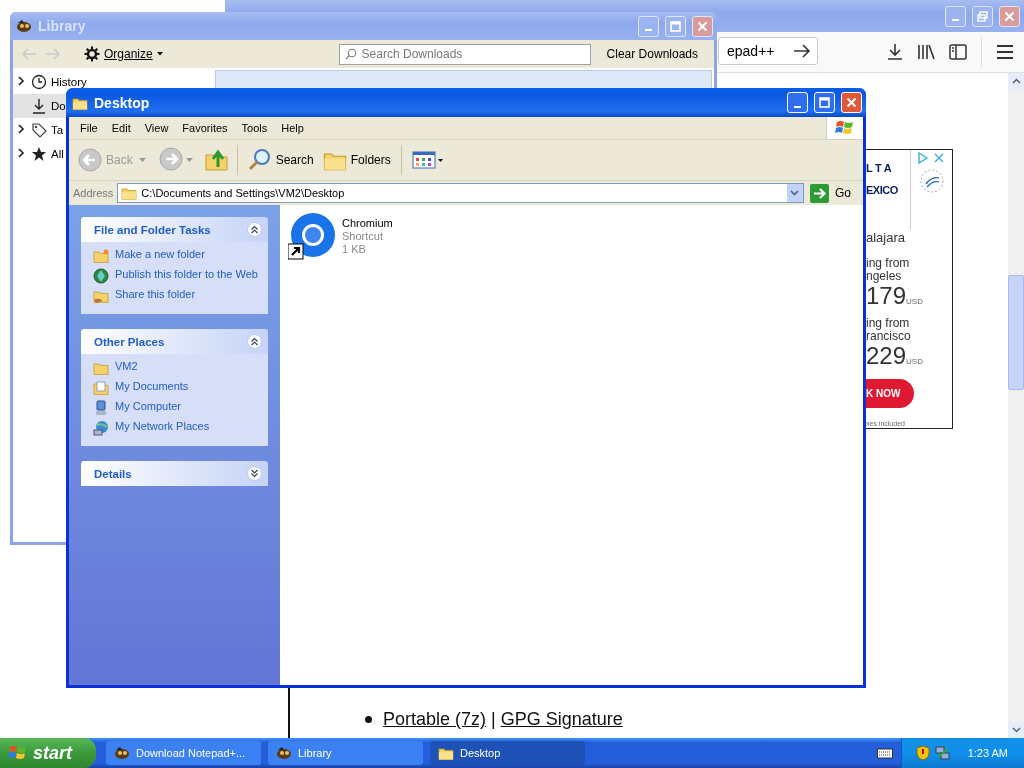 Image resolution: width=1024 pixels, height=768 pixels. I want to click on folders-button: Folders, so click(356, 160).